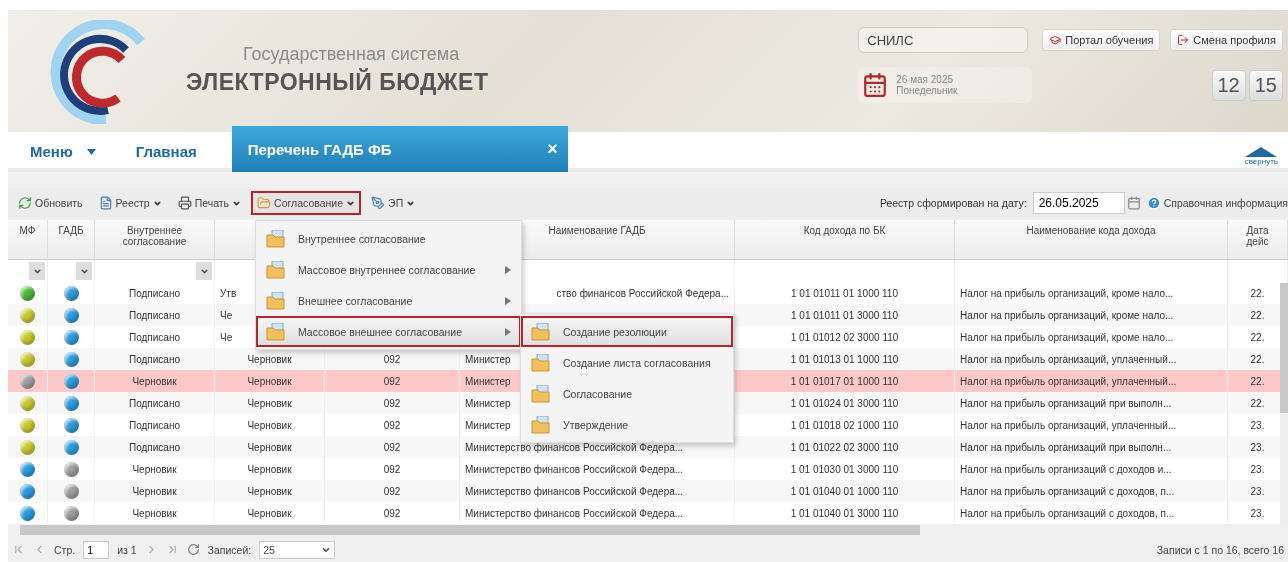 Image resolution: width=1288 pixels, height=562 pixels. I want to click on home-link: Главная, so click(166, 151).